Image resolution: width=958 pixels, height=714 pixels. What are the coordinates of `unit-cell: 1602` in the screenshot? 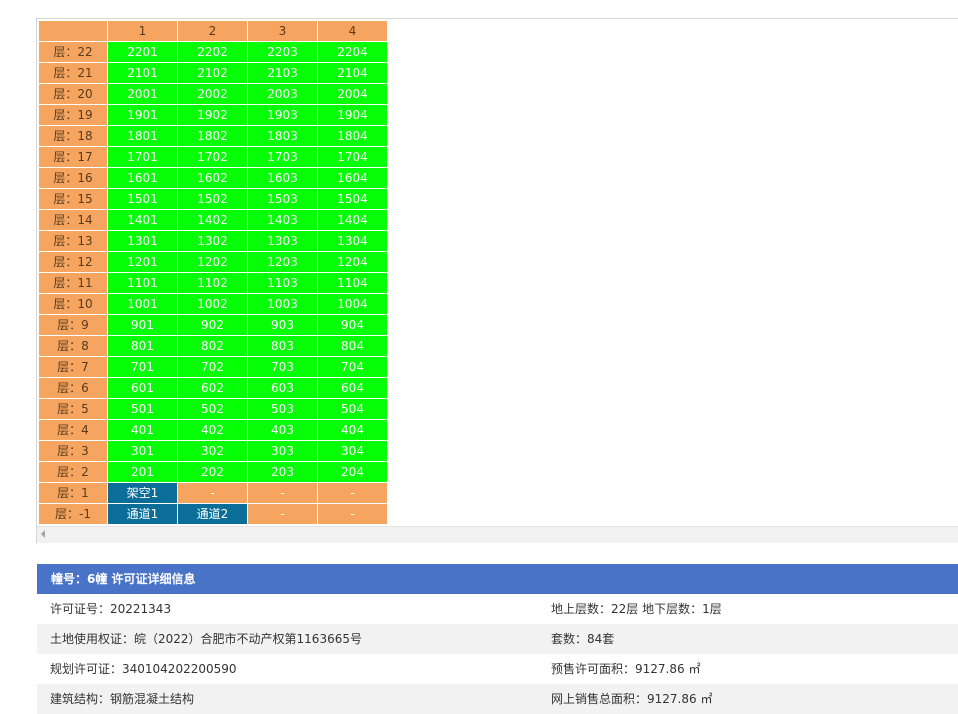 It's located at (212, 178).